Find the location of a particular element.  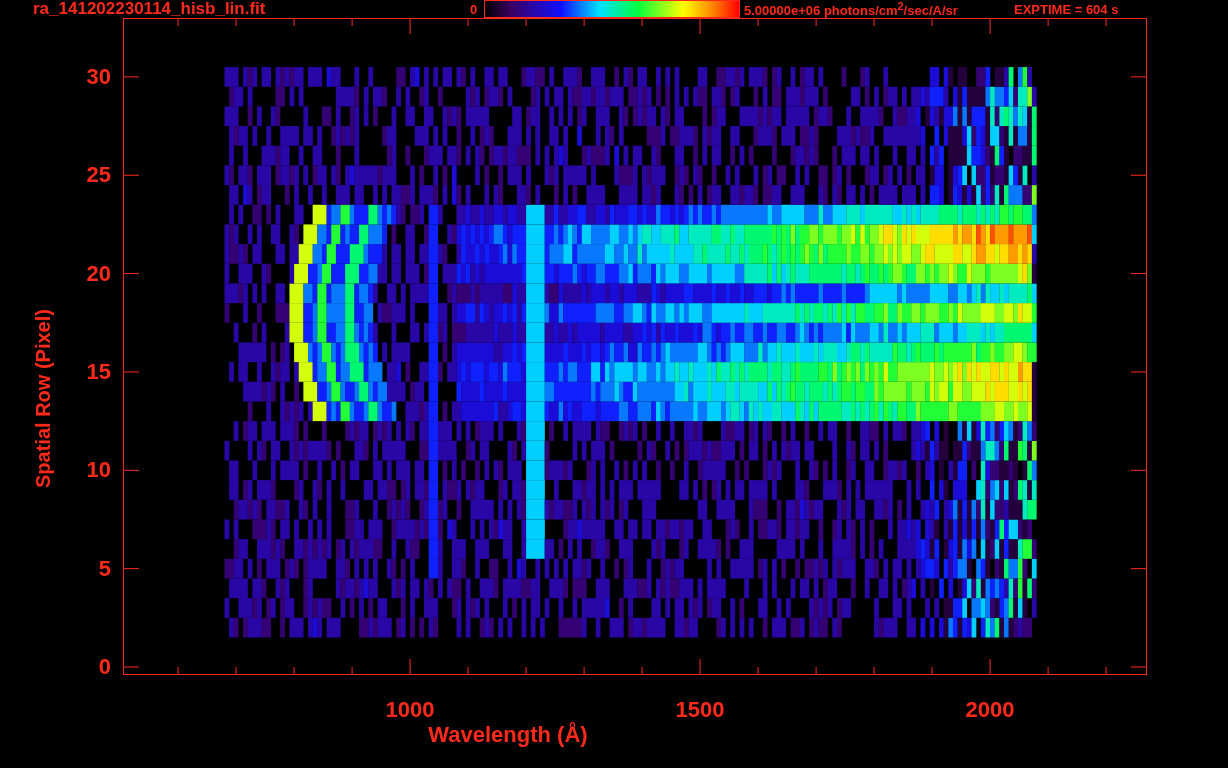

y-tick-label: 20 is located at coordinates (98, 273).